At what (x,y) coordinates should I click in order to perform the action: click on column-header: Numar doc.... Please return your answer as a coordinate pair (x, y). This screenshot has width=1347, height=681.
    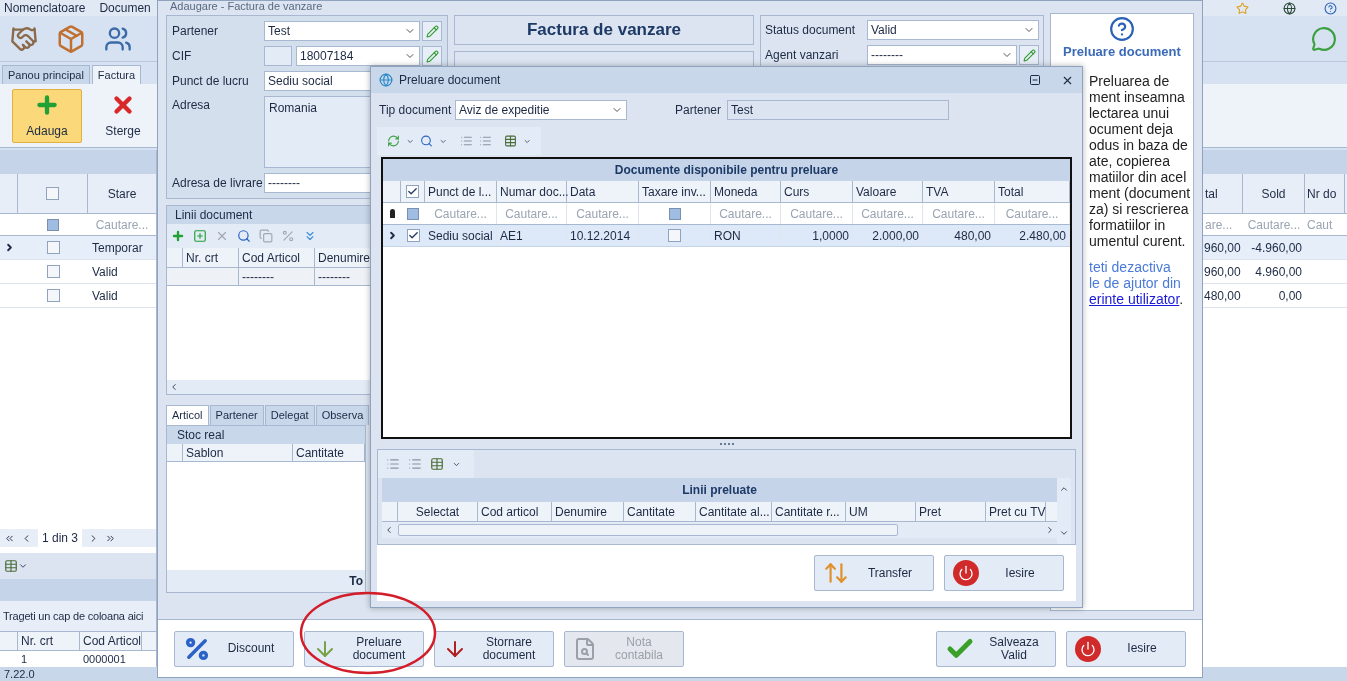
    Looking at the image, I should click on (532, 191).